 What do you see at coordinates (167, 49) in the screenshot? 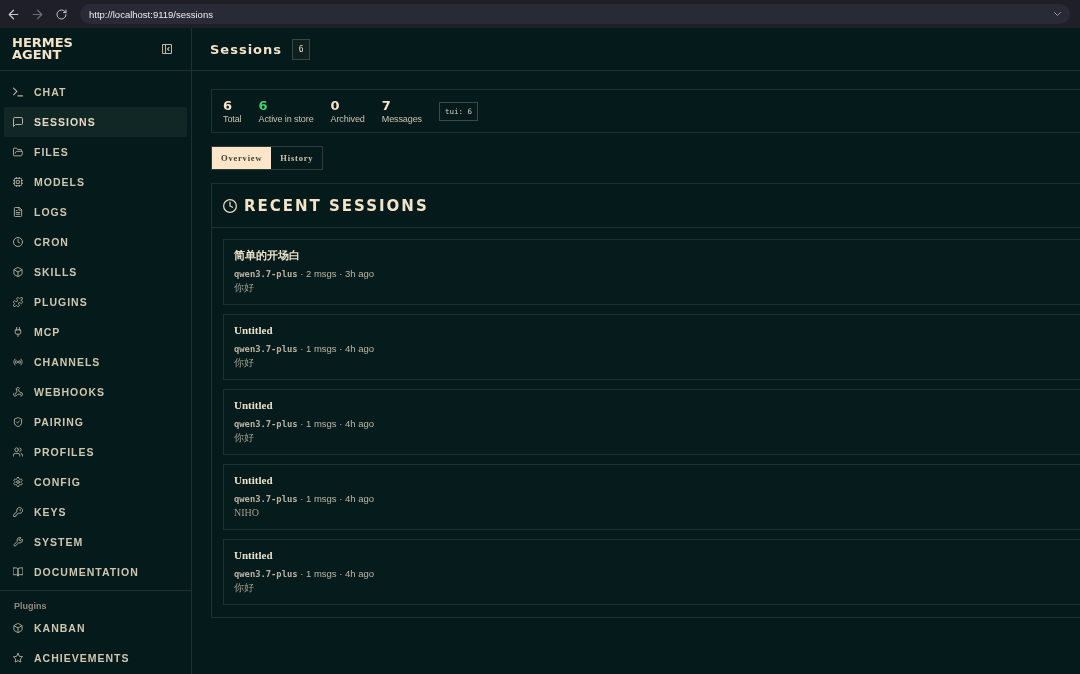
I see `sidebar-collapse-icon` at bounding box center [167, 49].